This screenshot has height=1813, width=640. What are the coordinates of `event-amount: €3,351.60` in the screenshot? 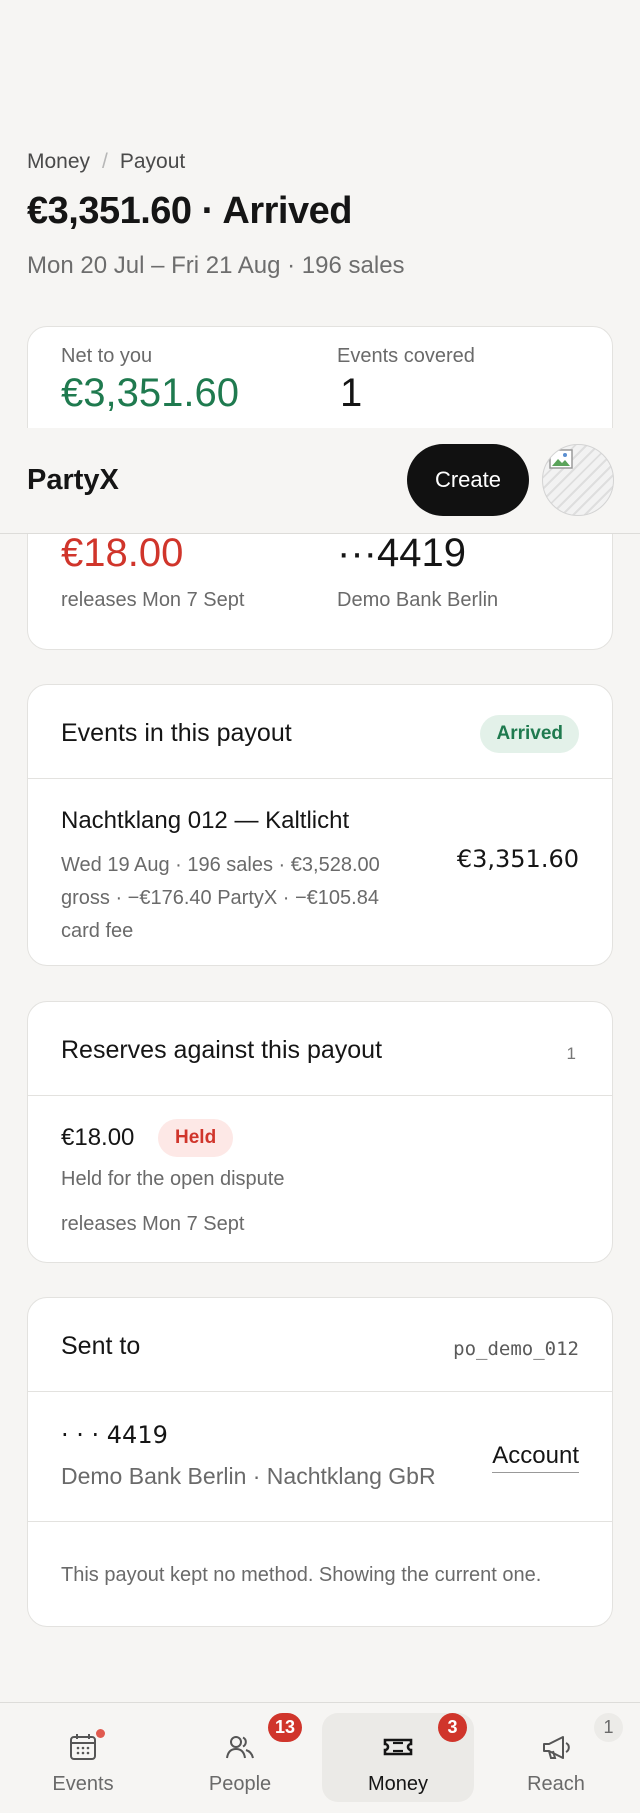 It's located at (517, 859).